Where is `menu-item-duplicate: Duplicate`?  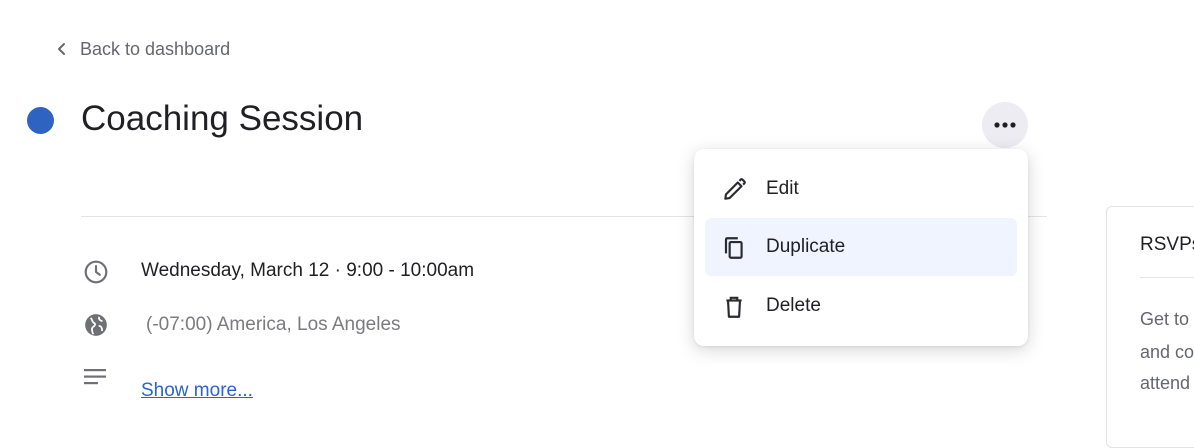 menu-item-duplicate: Duplicate is located at coordinates (861, 247).